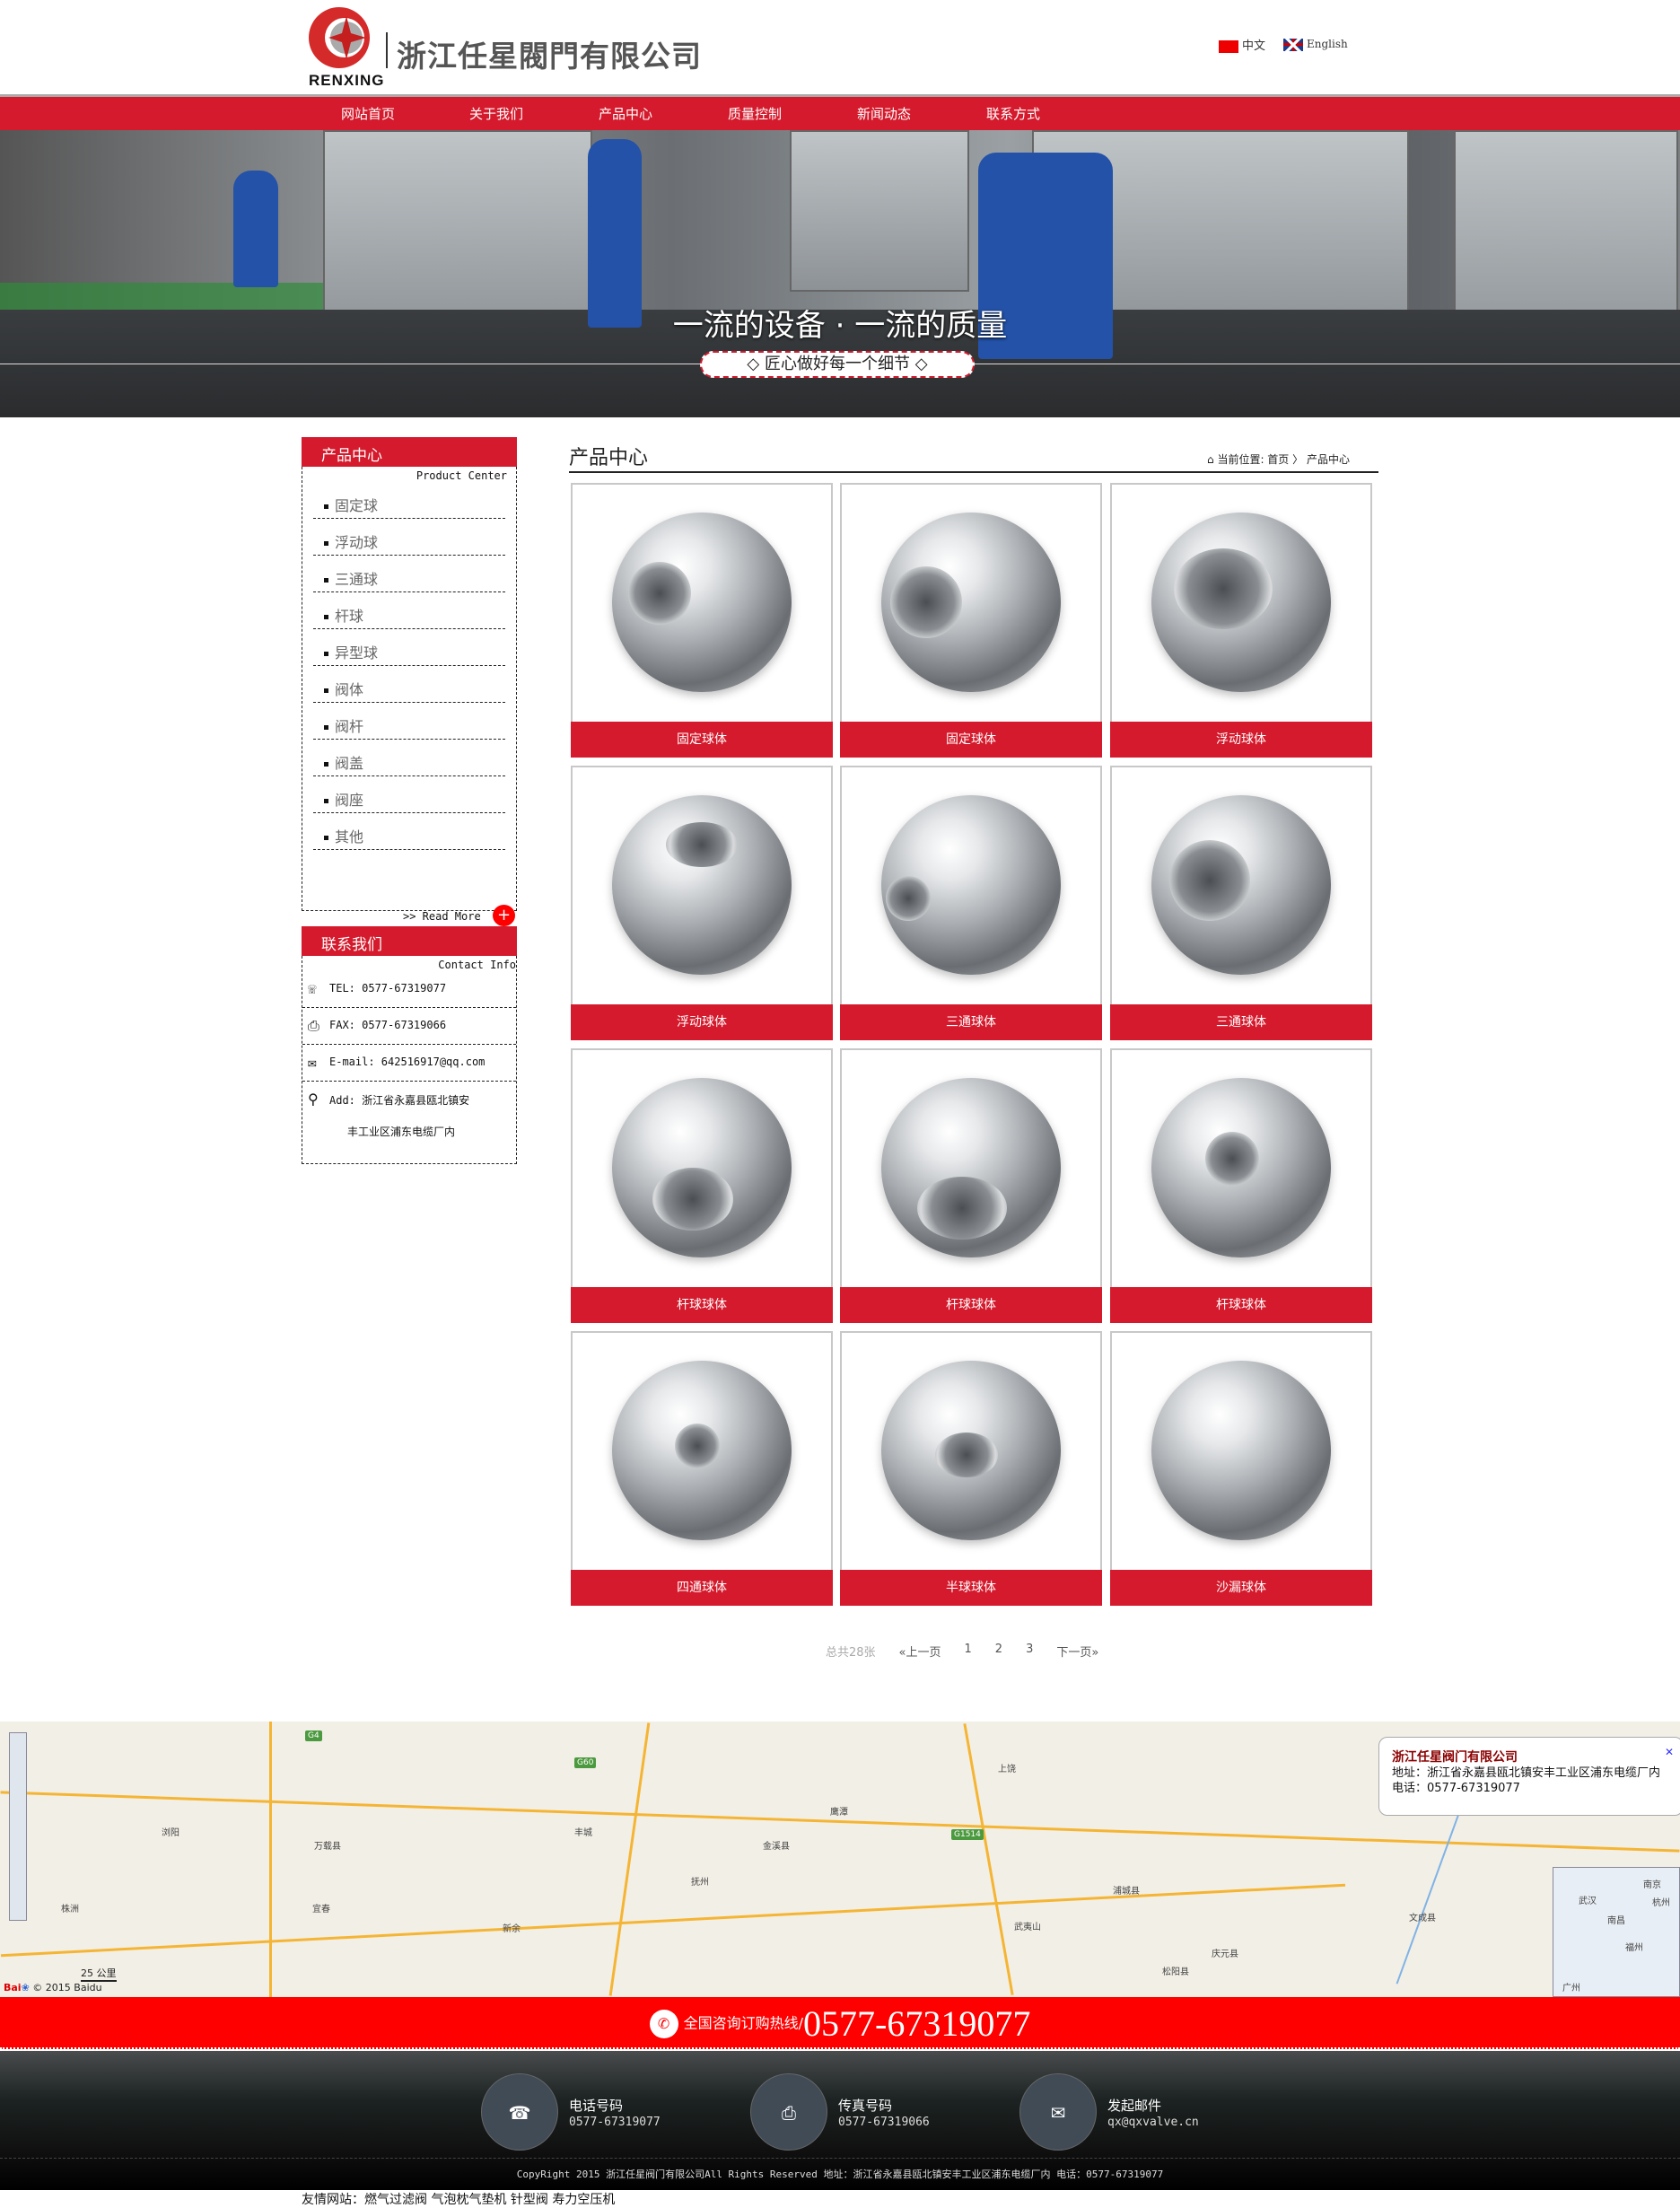 The width and height of the screenshot is (1680, 2208). I want to click on next-page: 下一页», so click(1077, 1651).